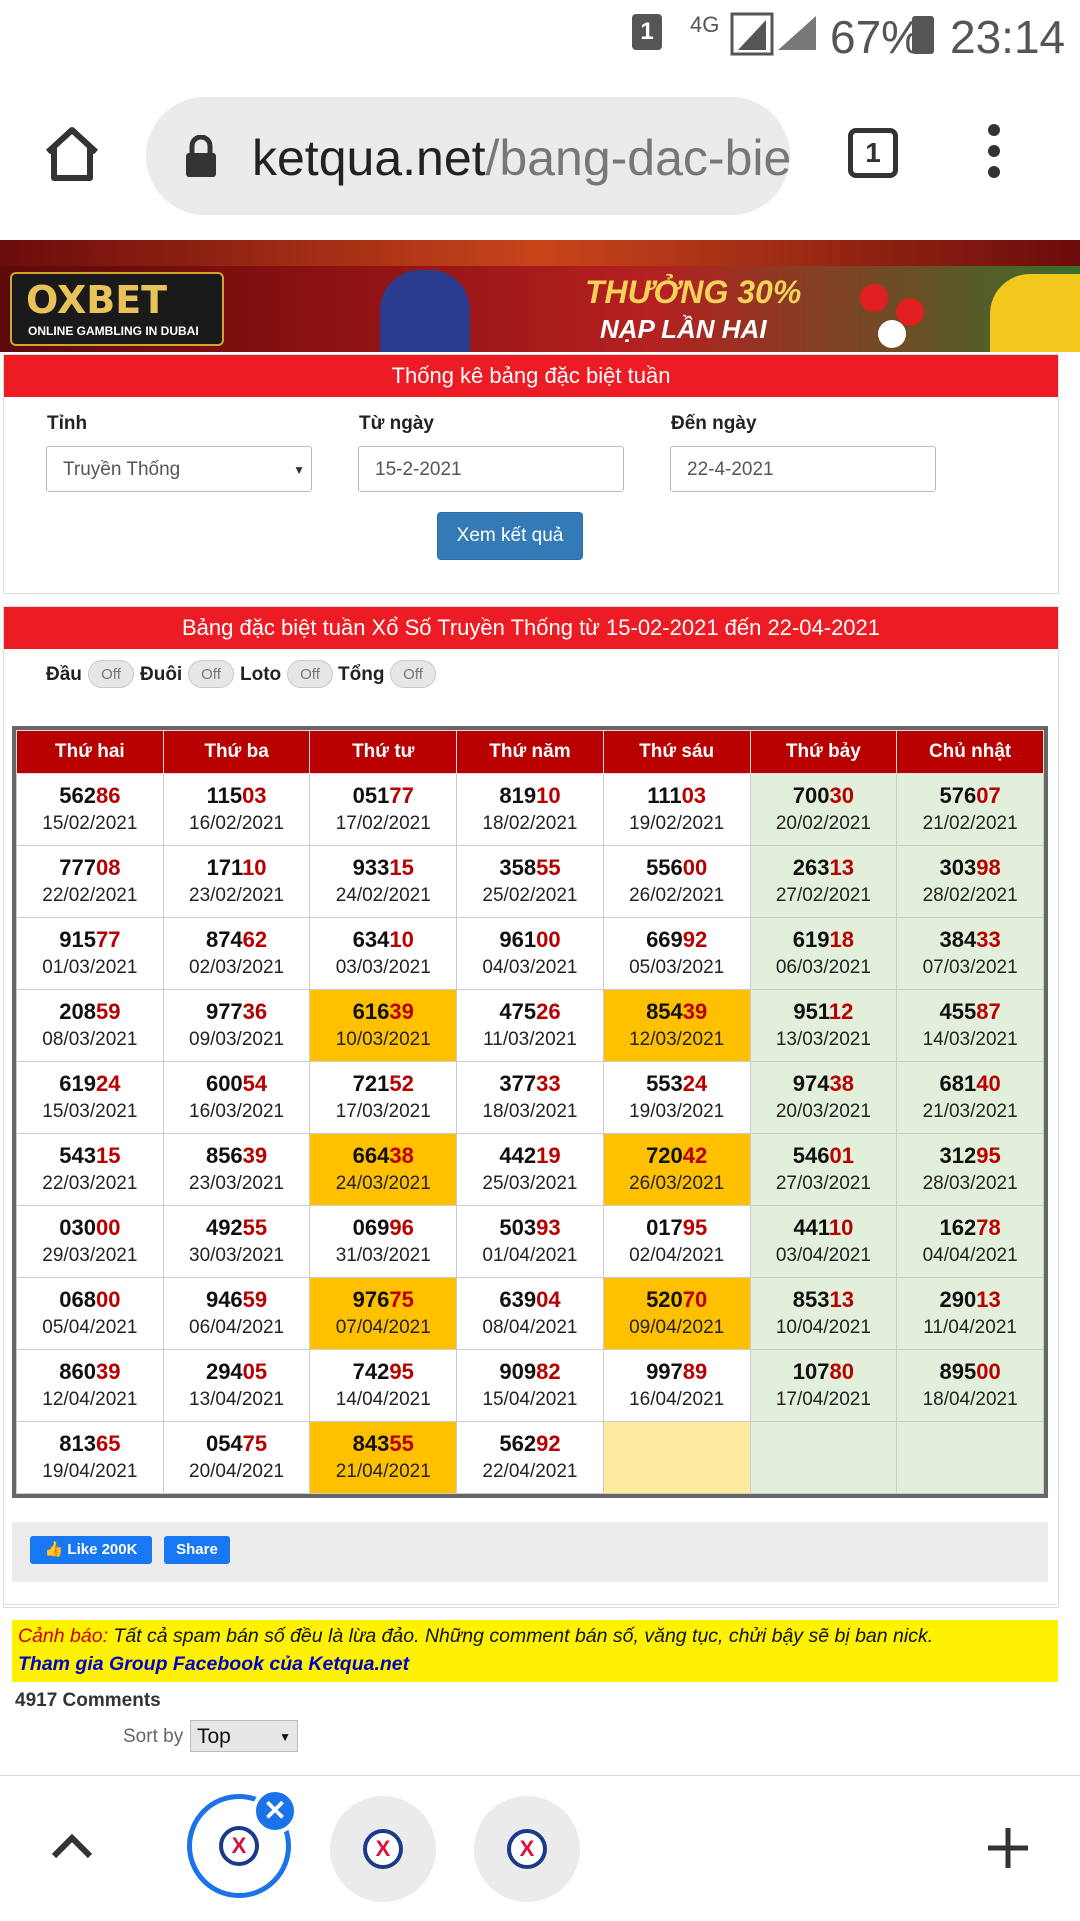 This screenshot has height=1921, width=1080. I want to click on result-number: 06800, so click(90, 1300).